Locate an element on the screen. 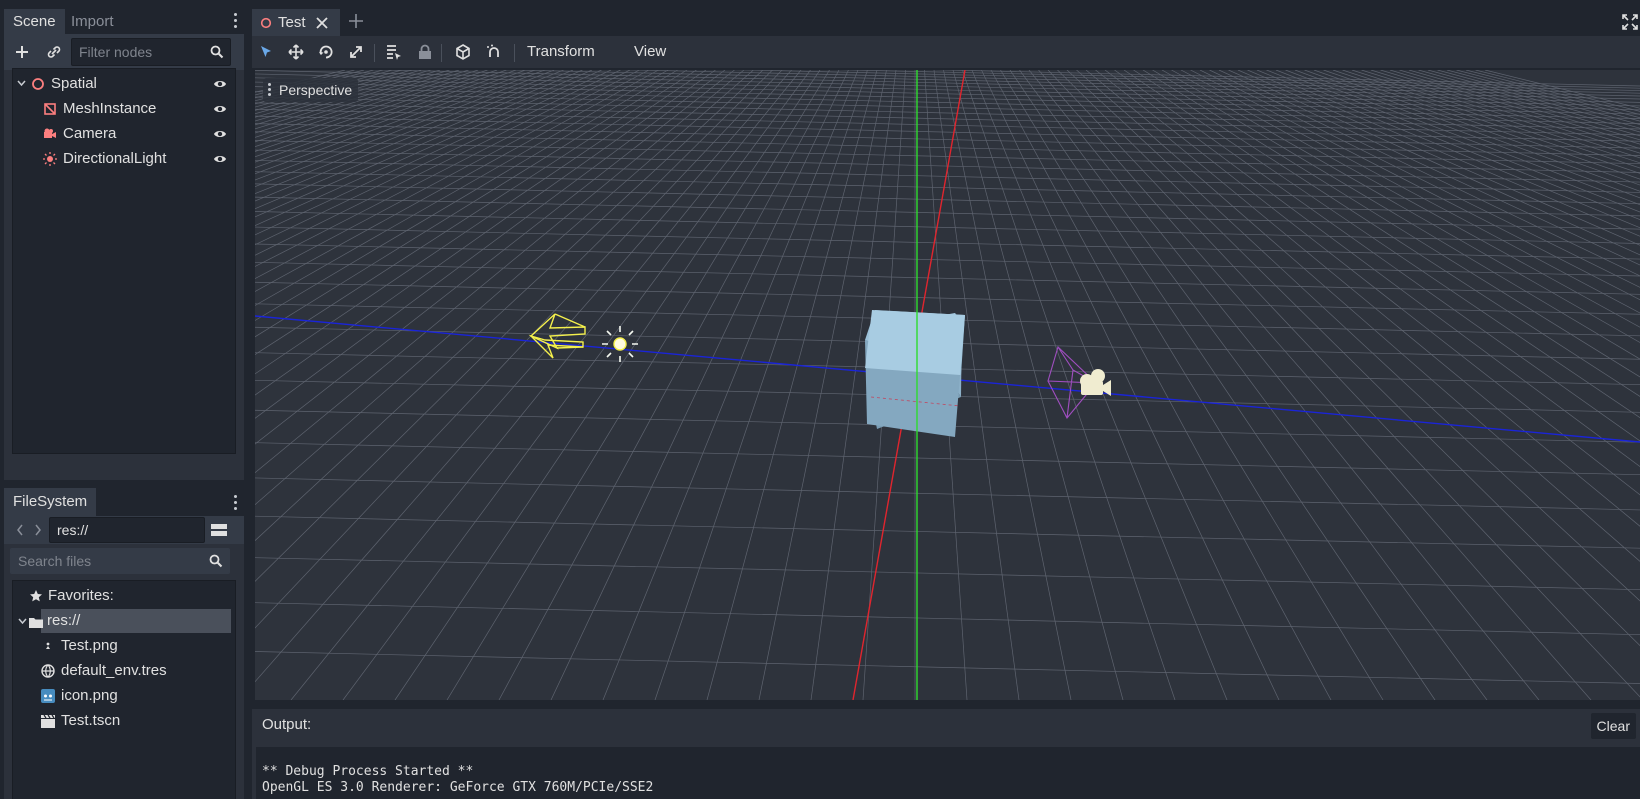  log-line: ** Debug Process Started ** is located at coordinates (368, 771).